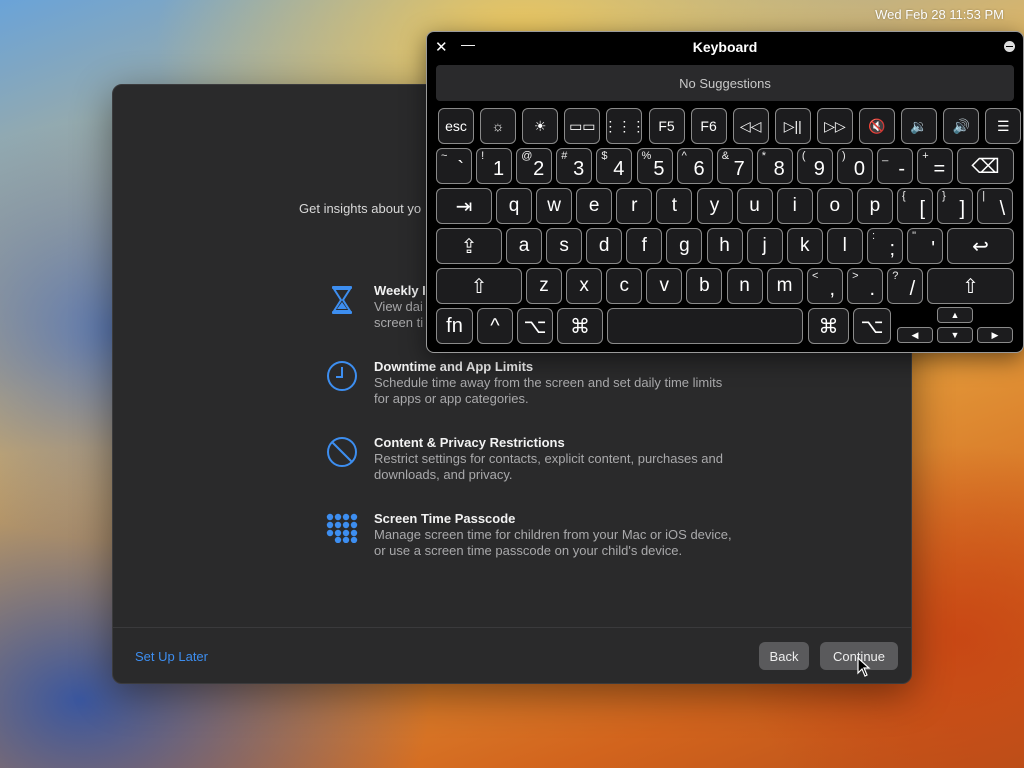 The width and height of the screenshot is (1024, 768). I want to click on dot-grid-icon, so click(342, 528).